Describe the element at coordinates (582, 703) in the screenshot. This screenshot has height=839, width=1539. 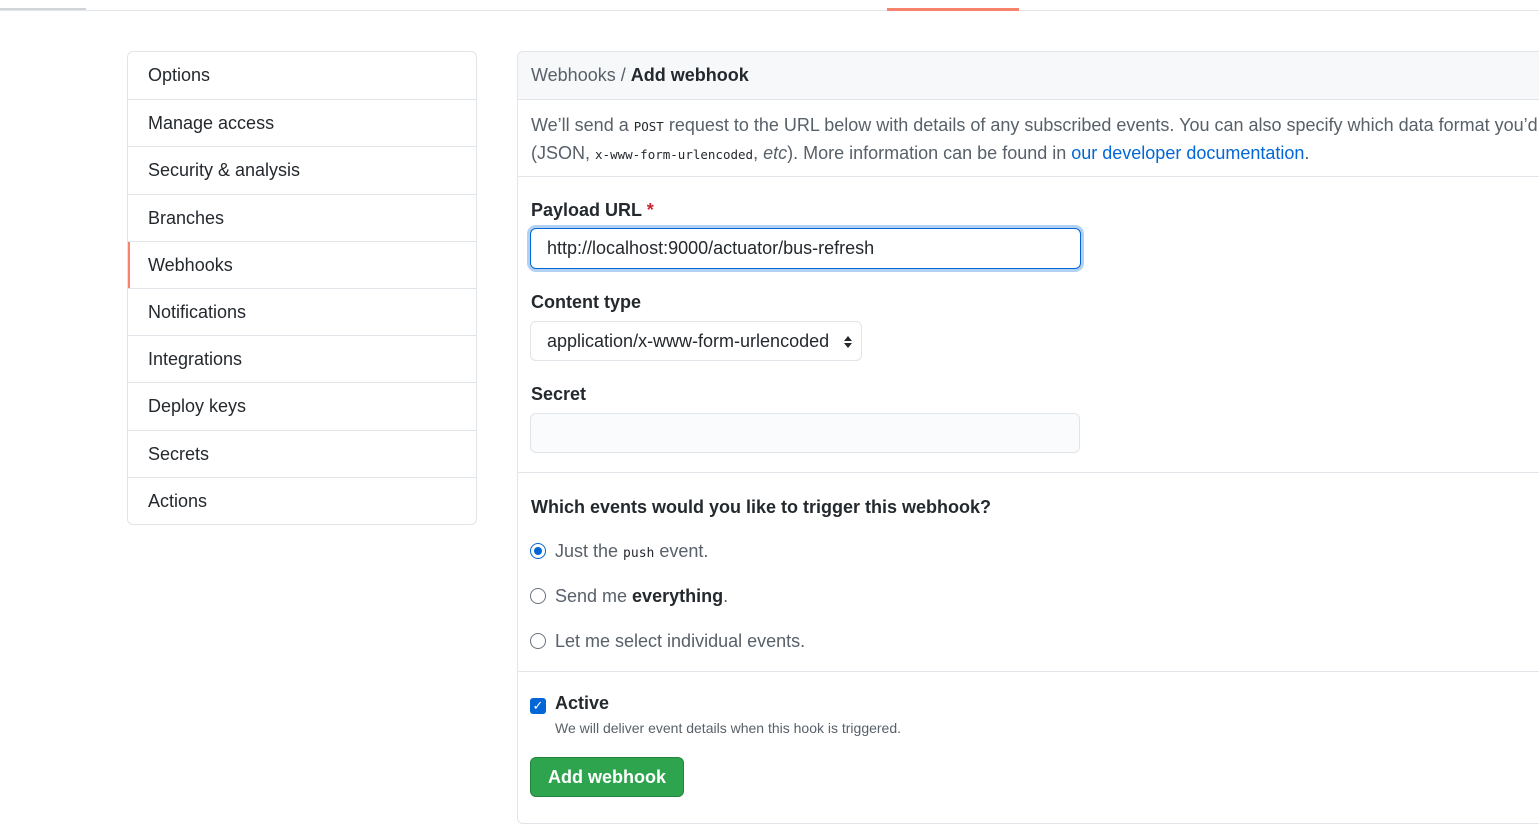
I see `active-label: Active` at that location.